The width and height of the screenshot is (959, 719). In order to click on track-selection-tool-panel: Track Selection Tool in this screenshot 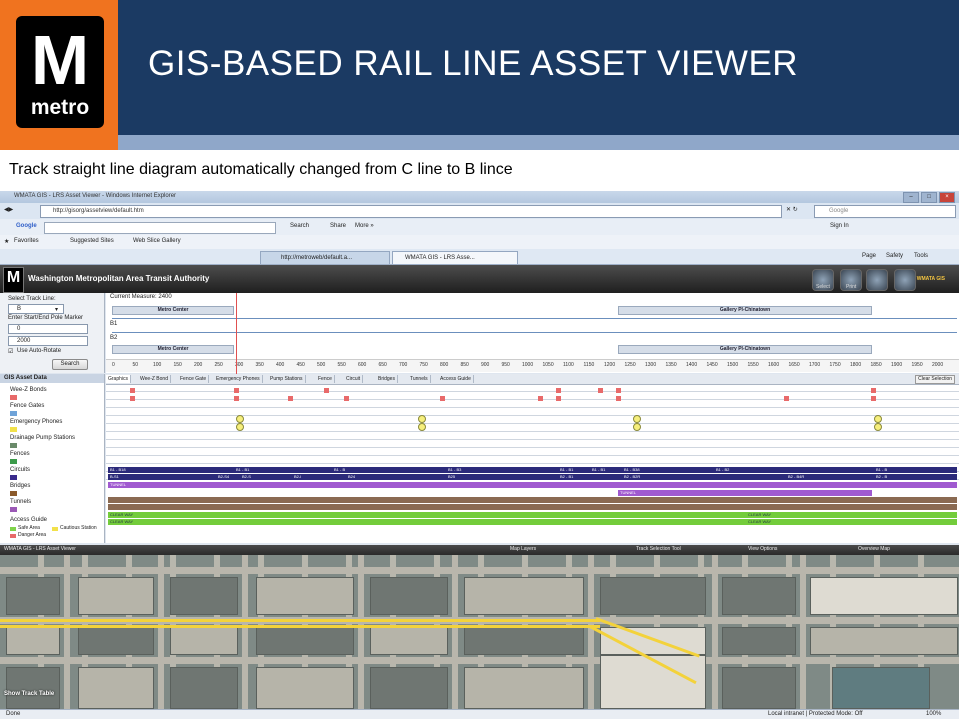, I will do `click(658, 549)`.